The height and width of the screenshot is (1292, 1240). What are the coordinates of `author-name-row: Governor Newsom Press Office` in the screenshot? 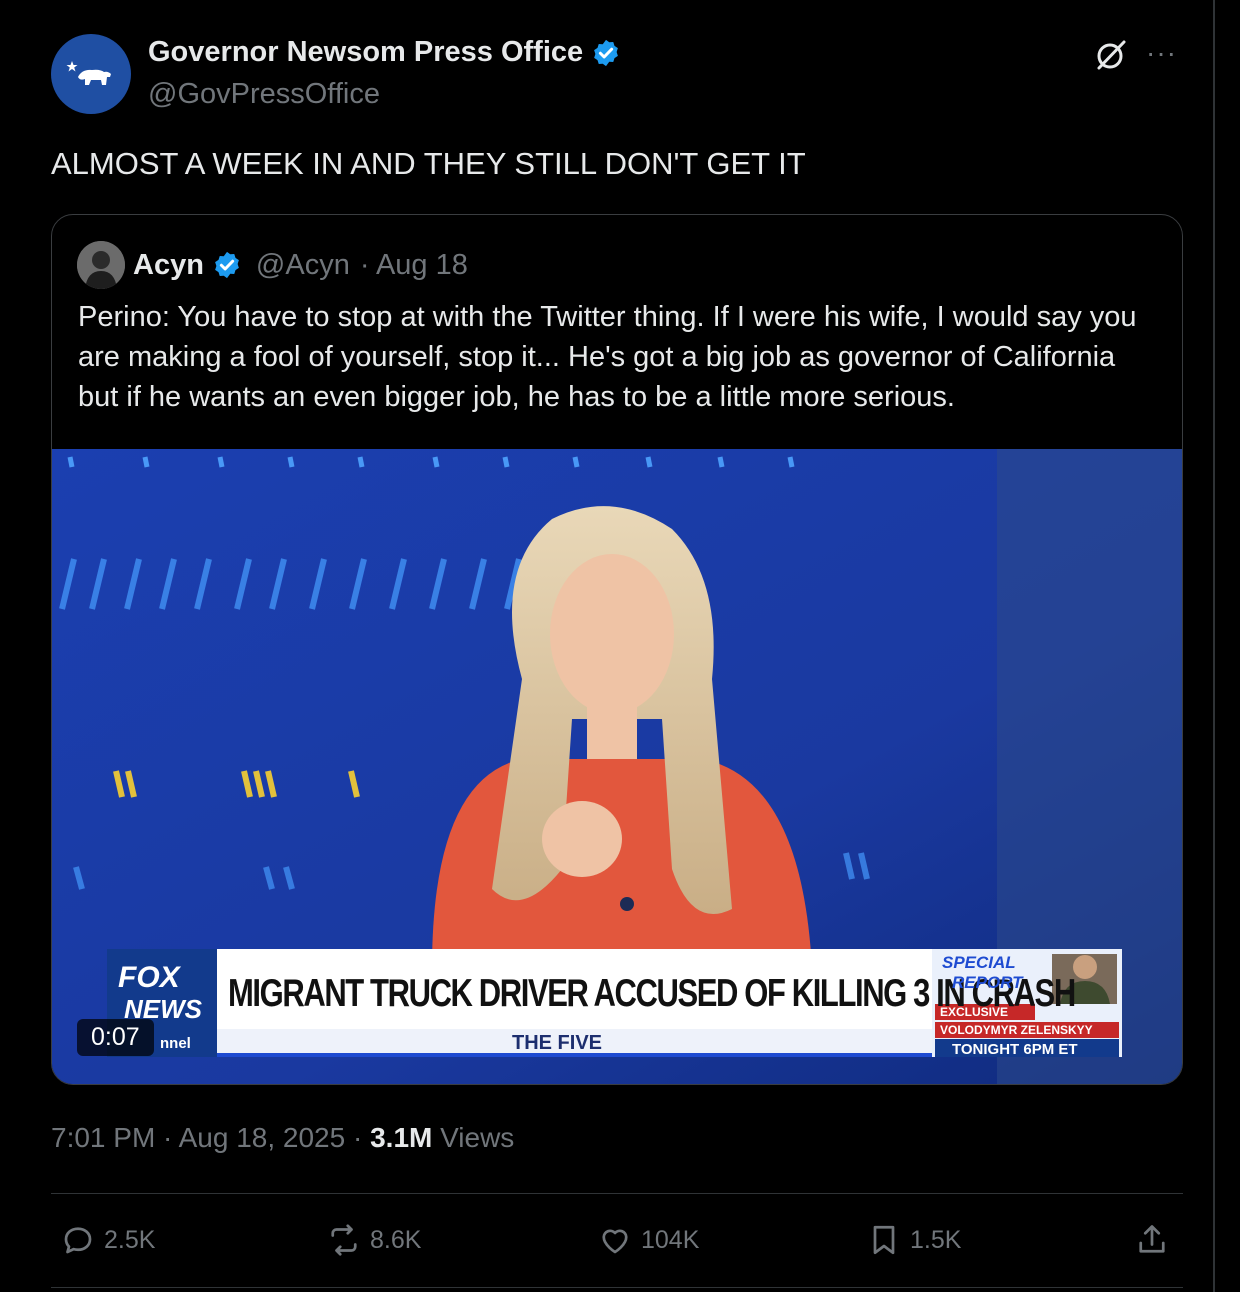 It's located at (384, 52).